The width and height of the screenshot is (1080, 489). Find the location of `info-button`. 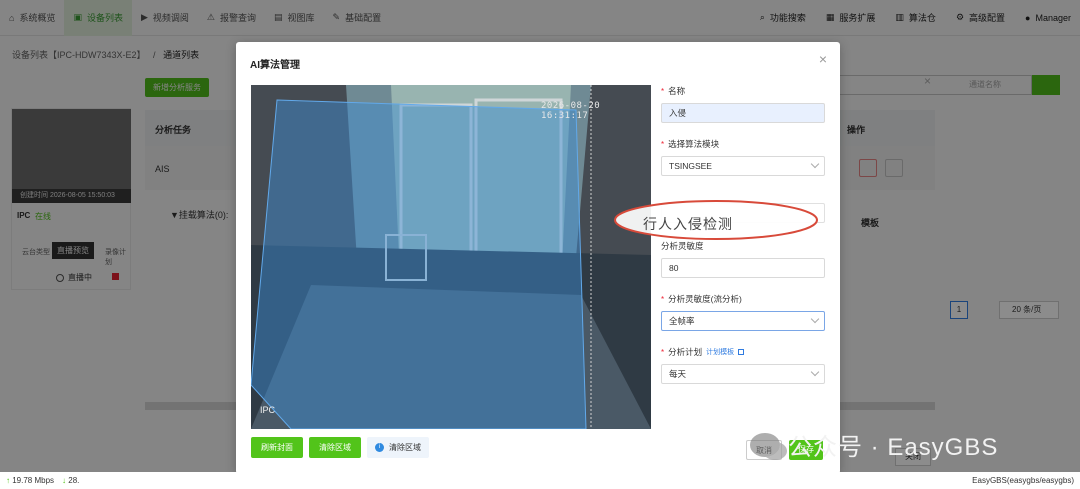

info-button is located at coordinates (894, 168).